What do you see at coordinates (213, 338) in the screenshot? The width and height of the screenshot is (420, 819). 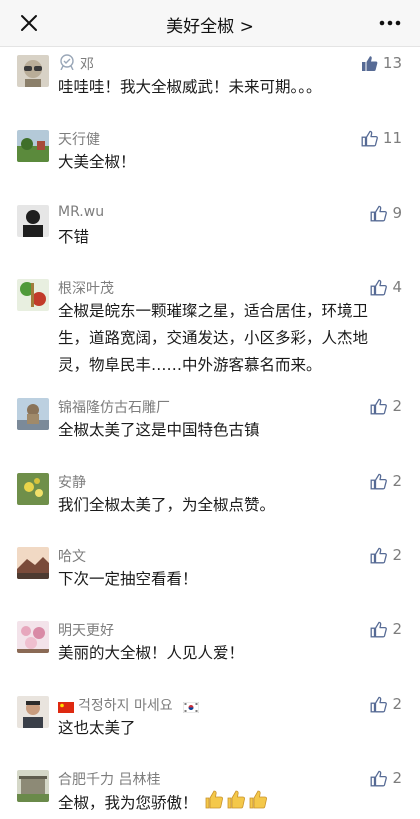 I see `comment-text-line: 生，道路宽阔，交通发达，小区多彩，人杰地` at bounding box center [213, 338].